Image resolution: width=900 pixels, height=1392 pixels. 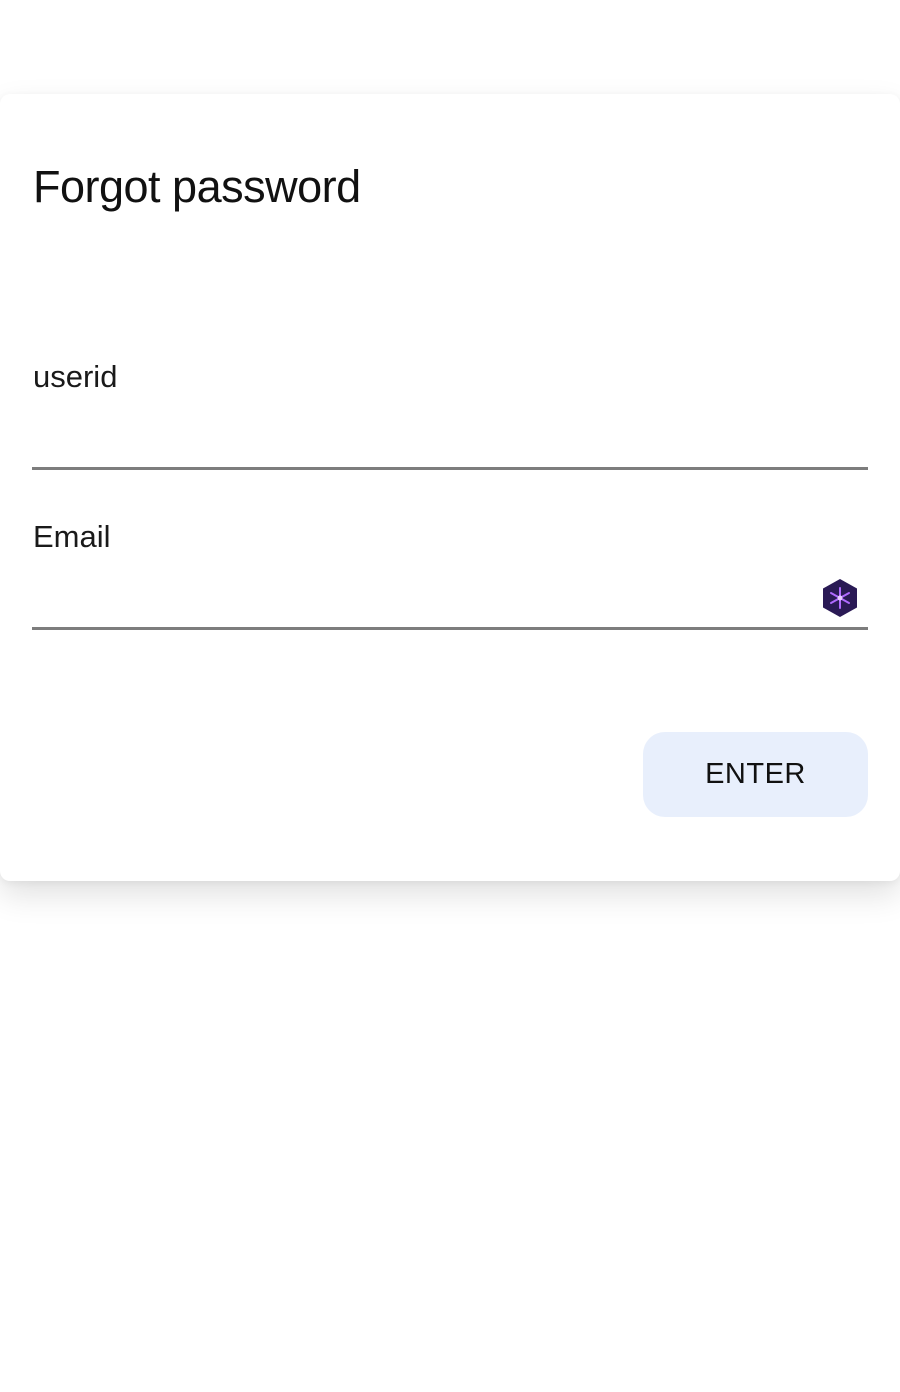 What do you see at coordinates (75, 376) in the screenshot?
I see `userid-label: userid` at bounding box center [75, 376].